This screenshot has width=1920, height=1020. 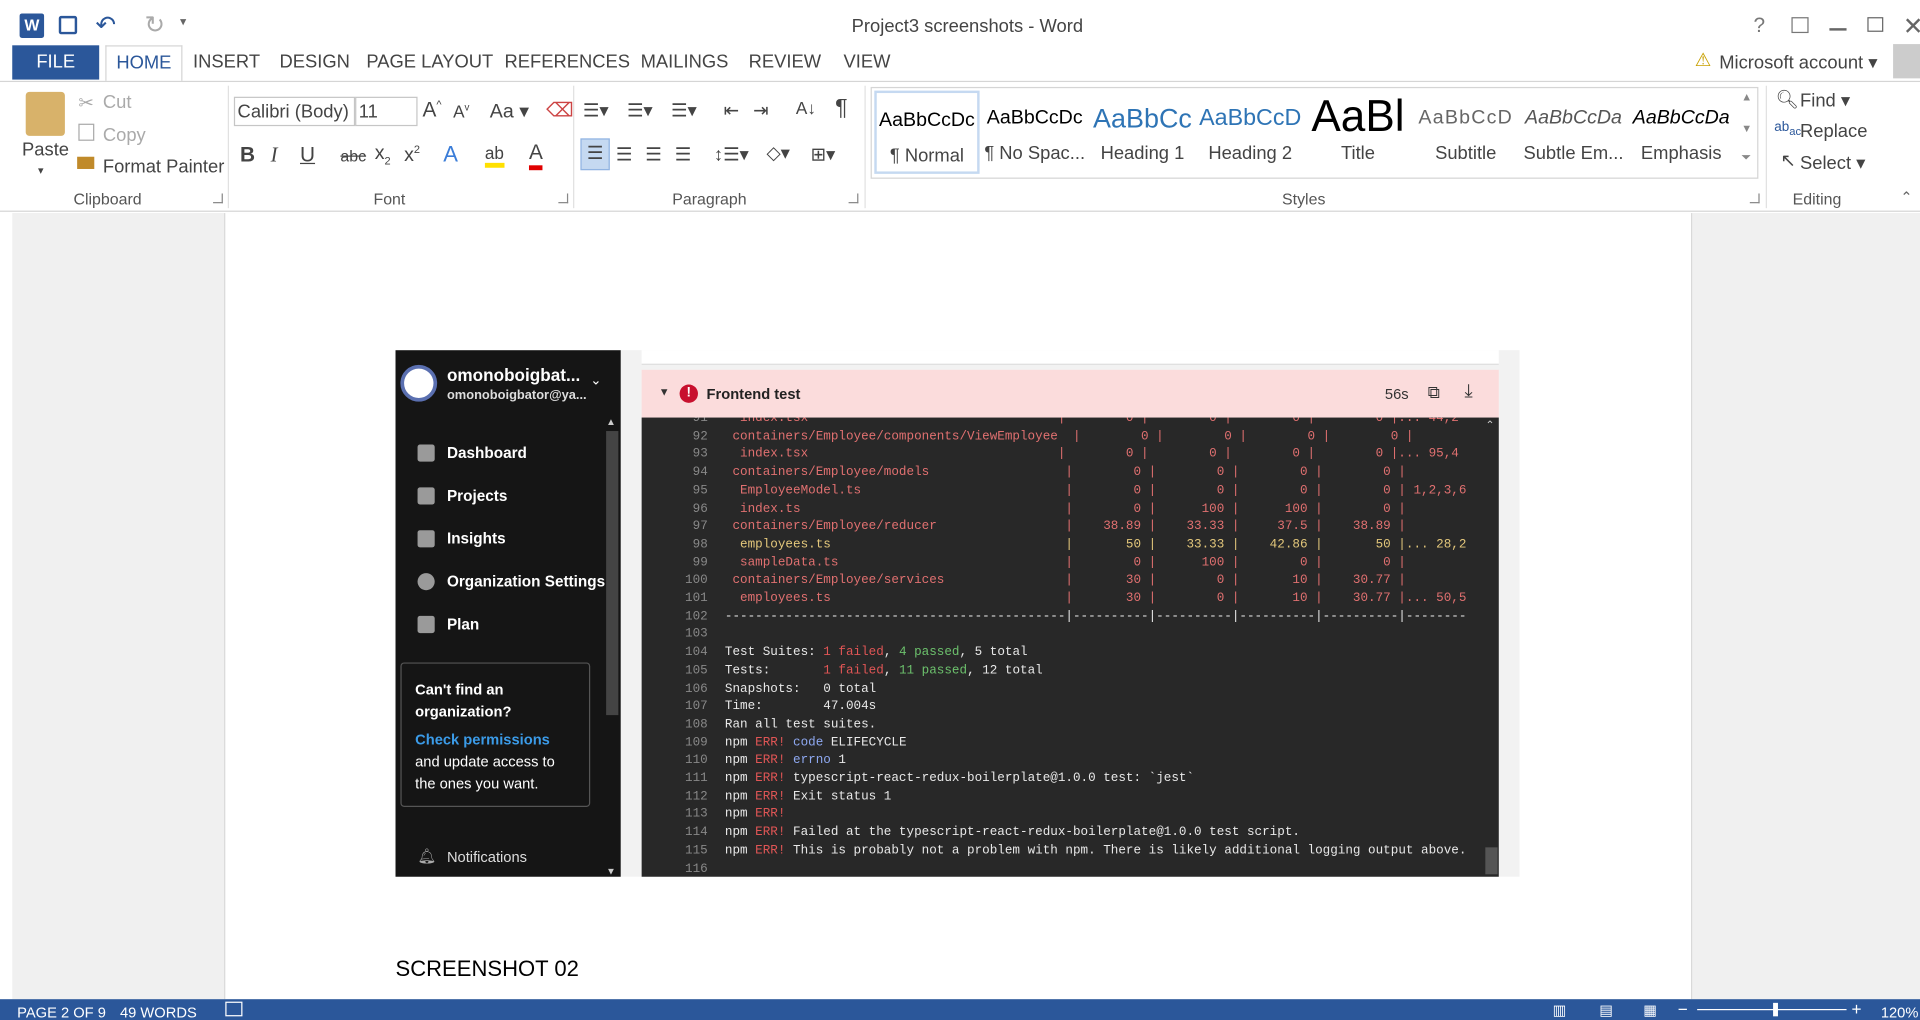 I want to click on account-button: Microsoft account ▾, so click(x=1798, y=62).